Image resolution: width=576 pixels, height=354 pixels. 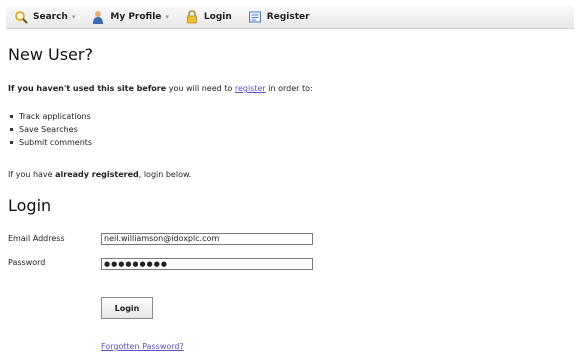 I want to click on already-prefix: If you have, so click(x=32, y=174).